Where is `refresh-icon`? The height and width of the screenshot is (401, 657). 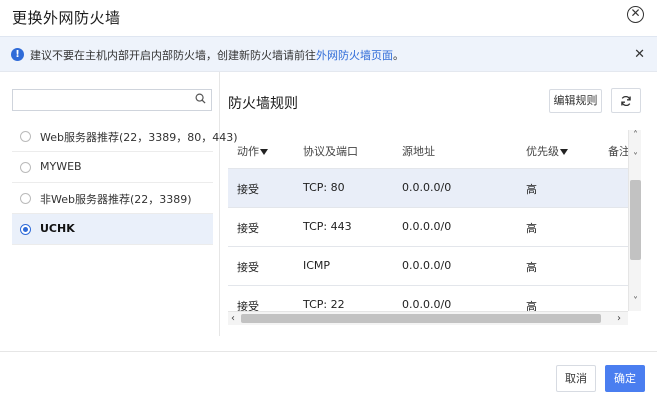
refresh-icon is located at coordinates (626, 101).